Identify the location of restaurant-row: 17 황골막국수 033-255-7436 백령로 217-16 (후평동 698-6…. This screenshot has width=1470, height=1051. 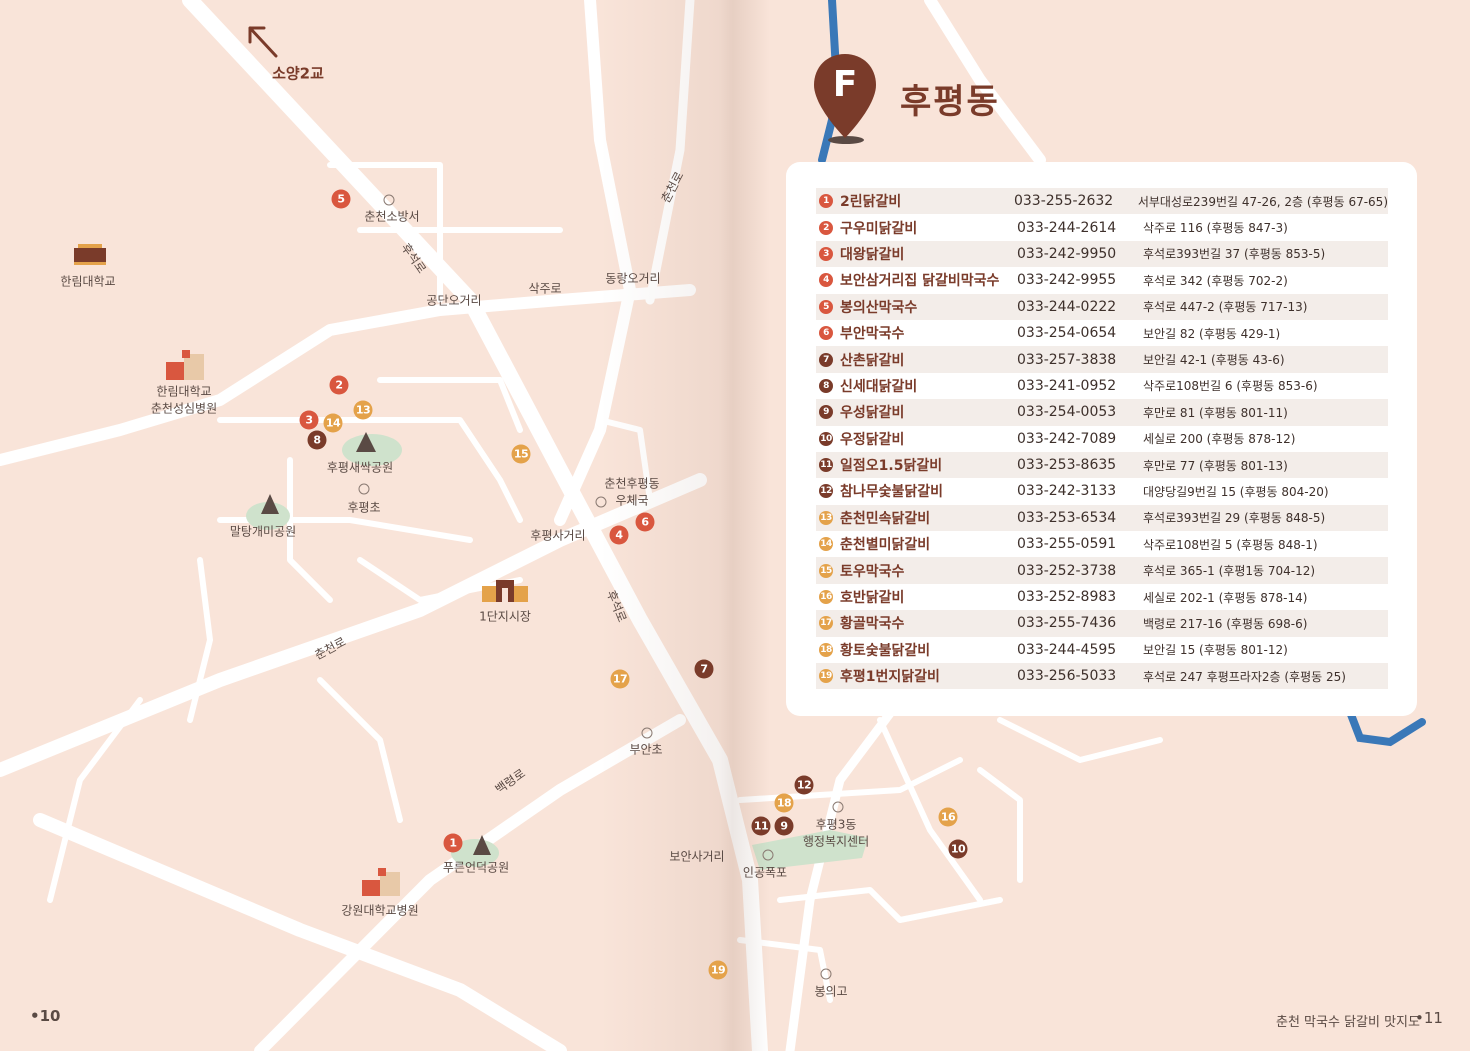
(1102, 623).